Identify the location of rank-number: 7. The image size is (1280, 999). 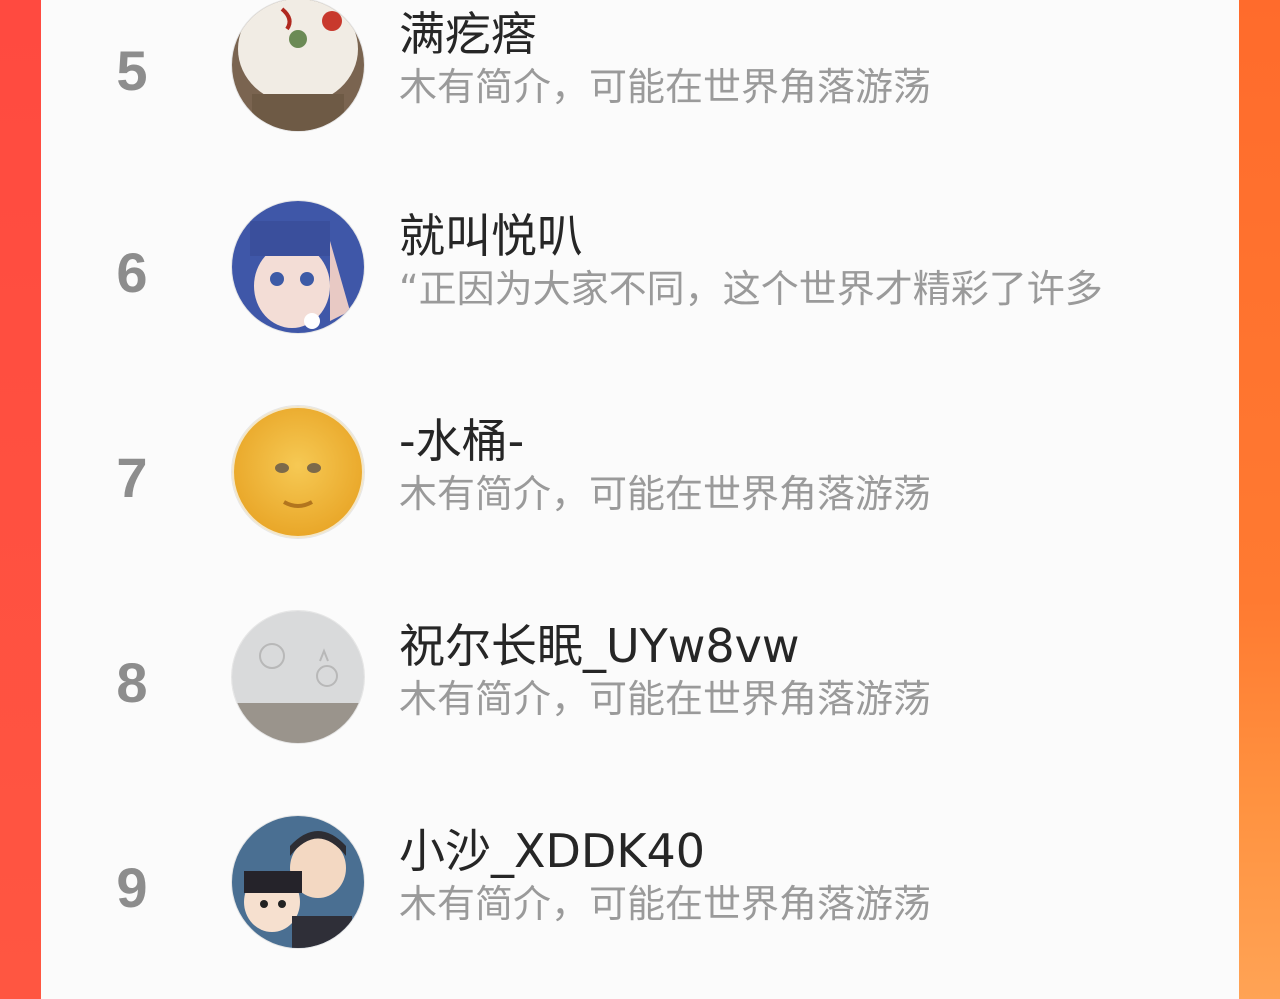
(132, 477).